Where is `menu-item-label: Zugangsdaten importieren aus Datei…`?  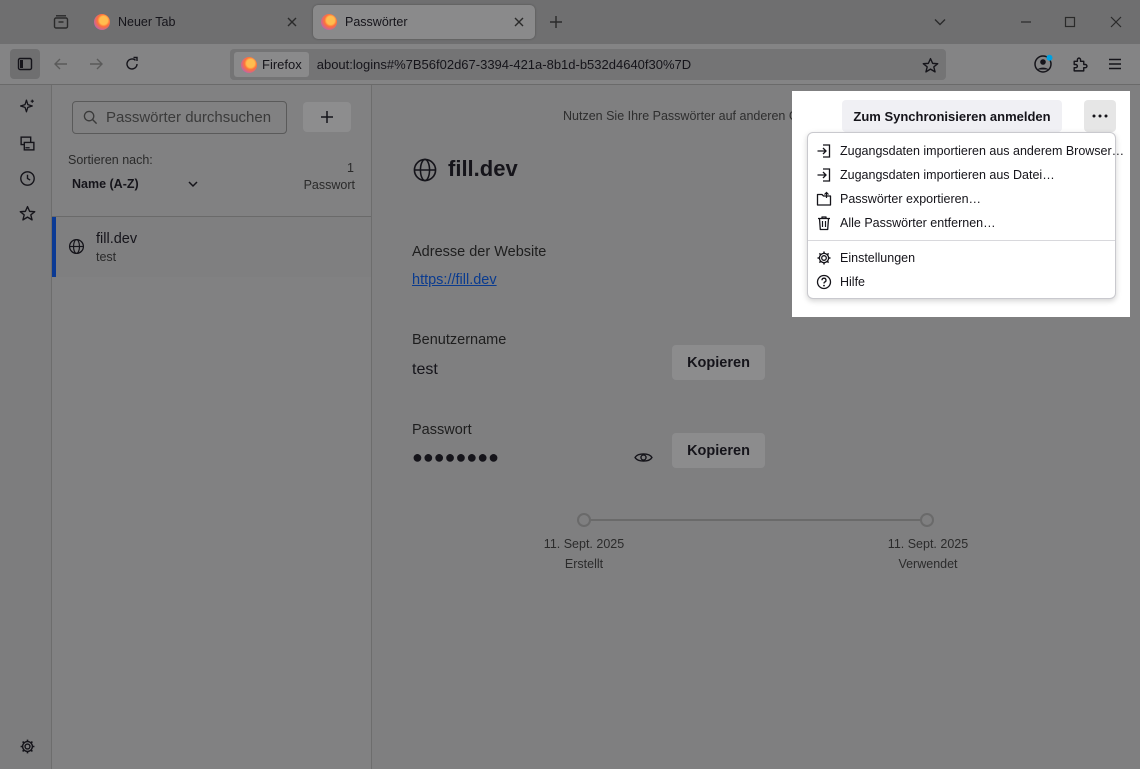
menu-item-label: Zugangsdaten importieren aus Datei… is located at coordinates (947, 175).